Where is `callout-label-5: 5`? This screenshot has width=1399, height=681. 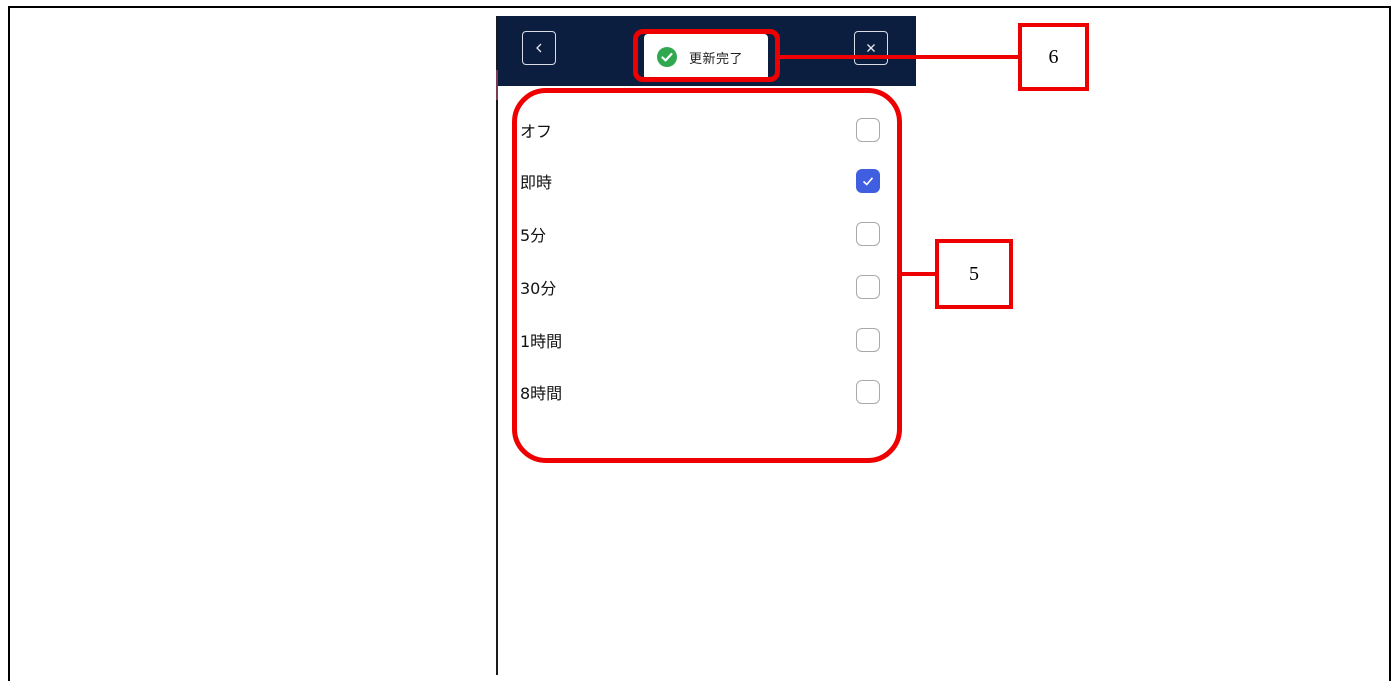
callout-label-5: 5 is located at coordinates (974, 274).